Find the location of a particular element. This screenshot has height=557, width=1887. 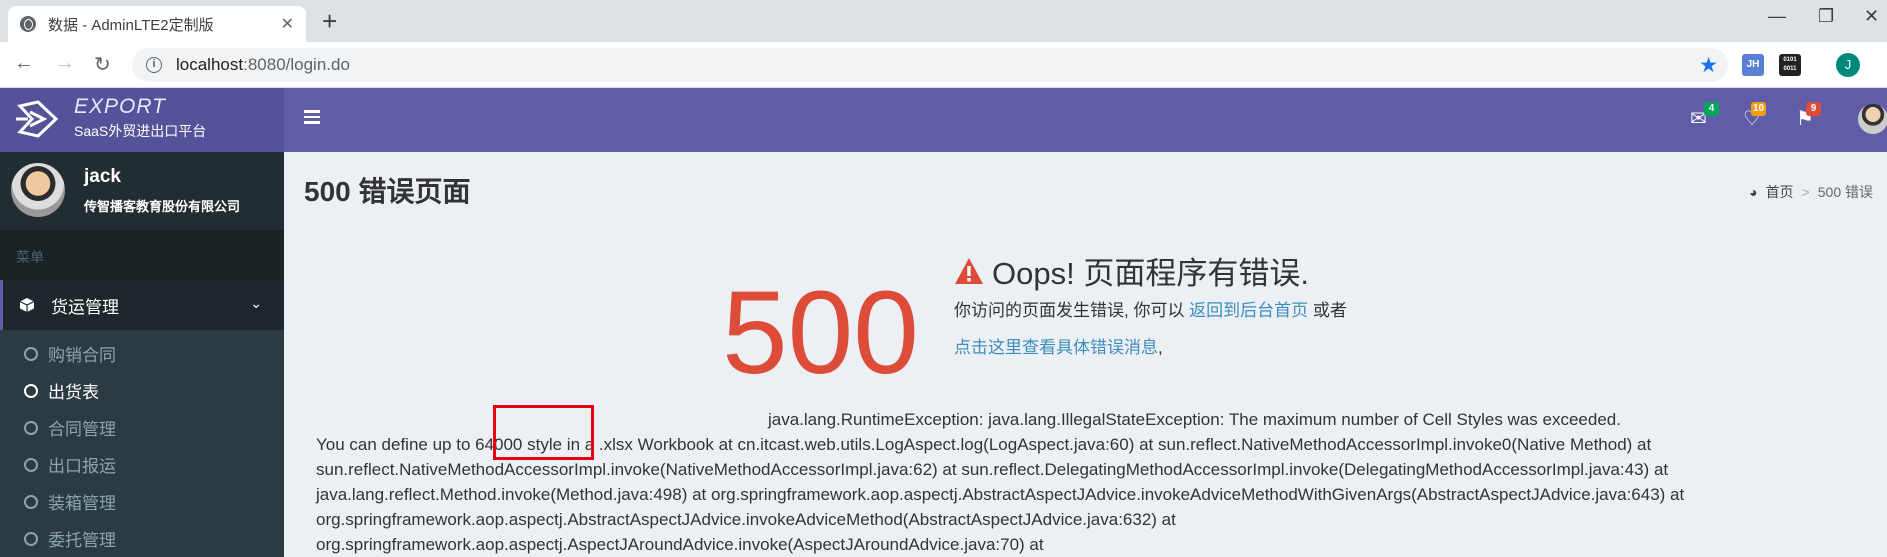

browser-tab: 数据 - AdminLTE2定制版 ✕ is located at coordinates (157, 24).